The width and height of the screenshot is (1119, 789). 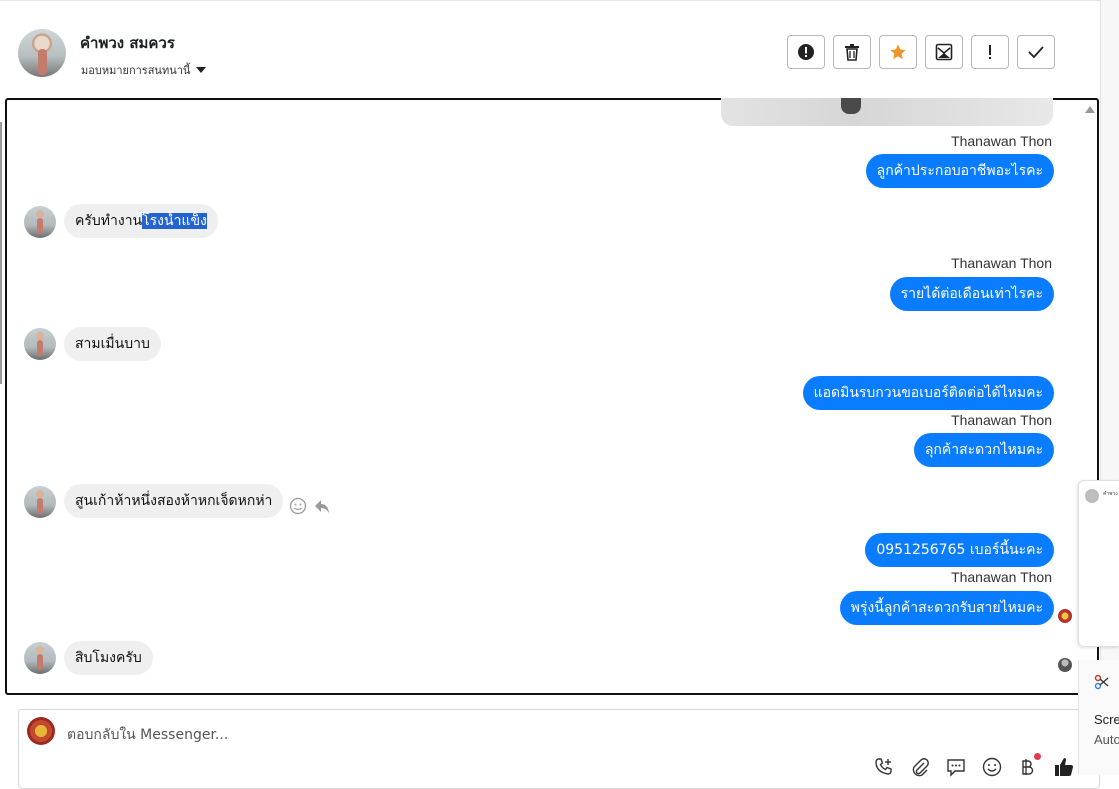 I want to click on contact-avatar, so click(x=42, y=53).